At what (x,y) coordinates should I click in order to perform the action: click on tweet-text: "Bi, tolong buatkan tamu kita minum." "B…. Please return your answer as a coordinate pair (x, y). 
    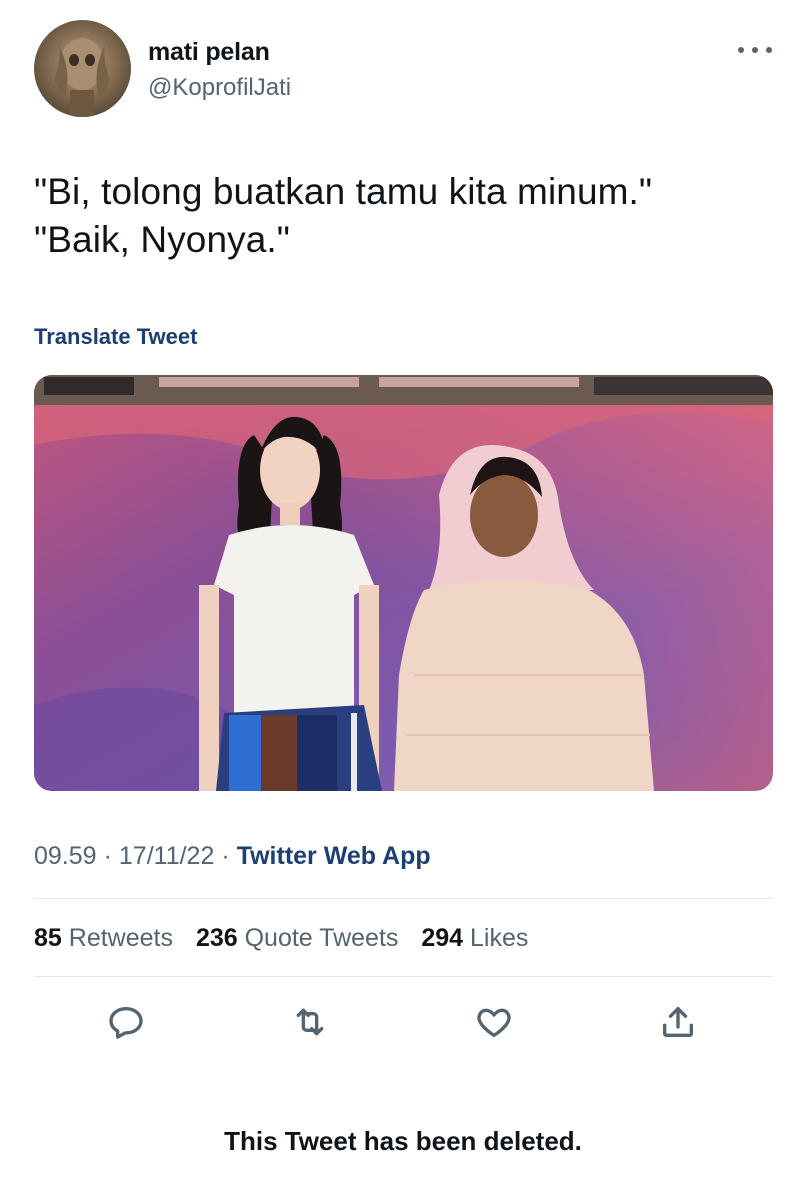
    Looking at the image, I should click on (343, 215).